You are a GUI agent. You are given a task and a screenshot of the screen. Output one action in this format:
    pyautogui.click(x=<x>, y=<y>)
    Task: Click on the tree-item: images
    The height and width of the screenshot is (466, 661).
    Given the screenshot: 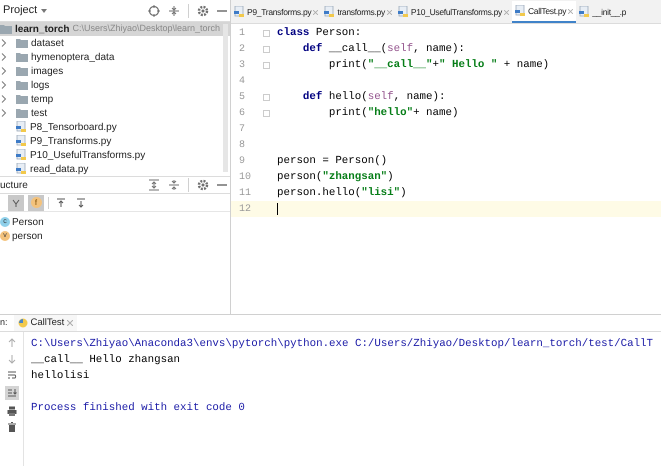 What is the action you would take?
    pyautogui.click(x=115, y=71)
    